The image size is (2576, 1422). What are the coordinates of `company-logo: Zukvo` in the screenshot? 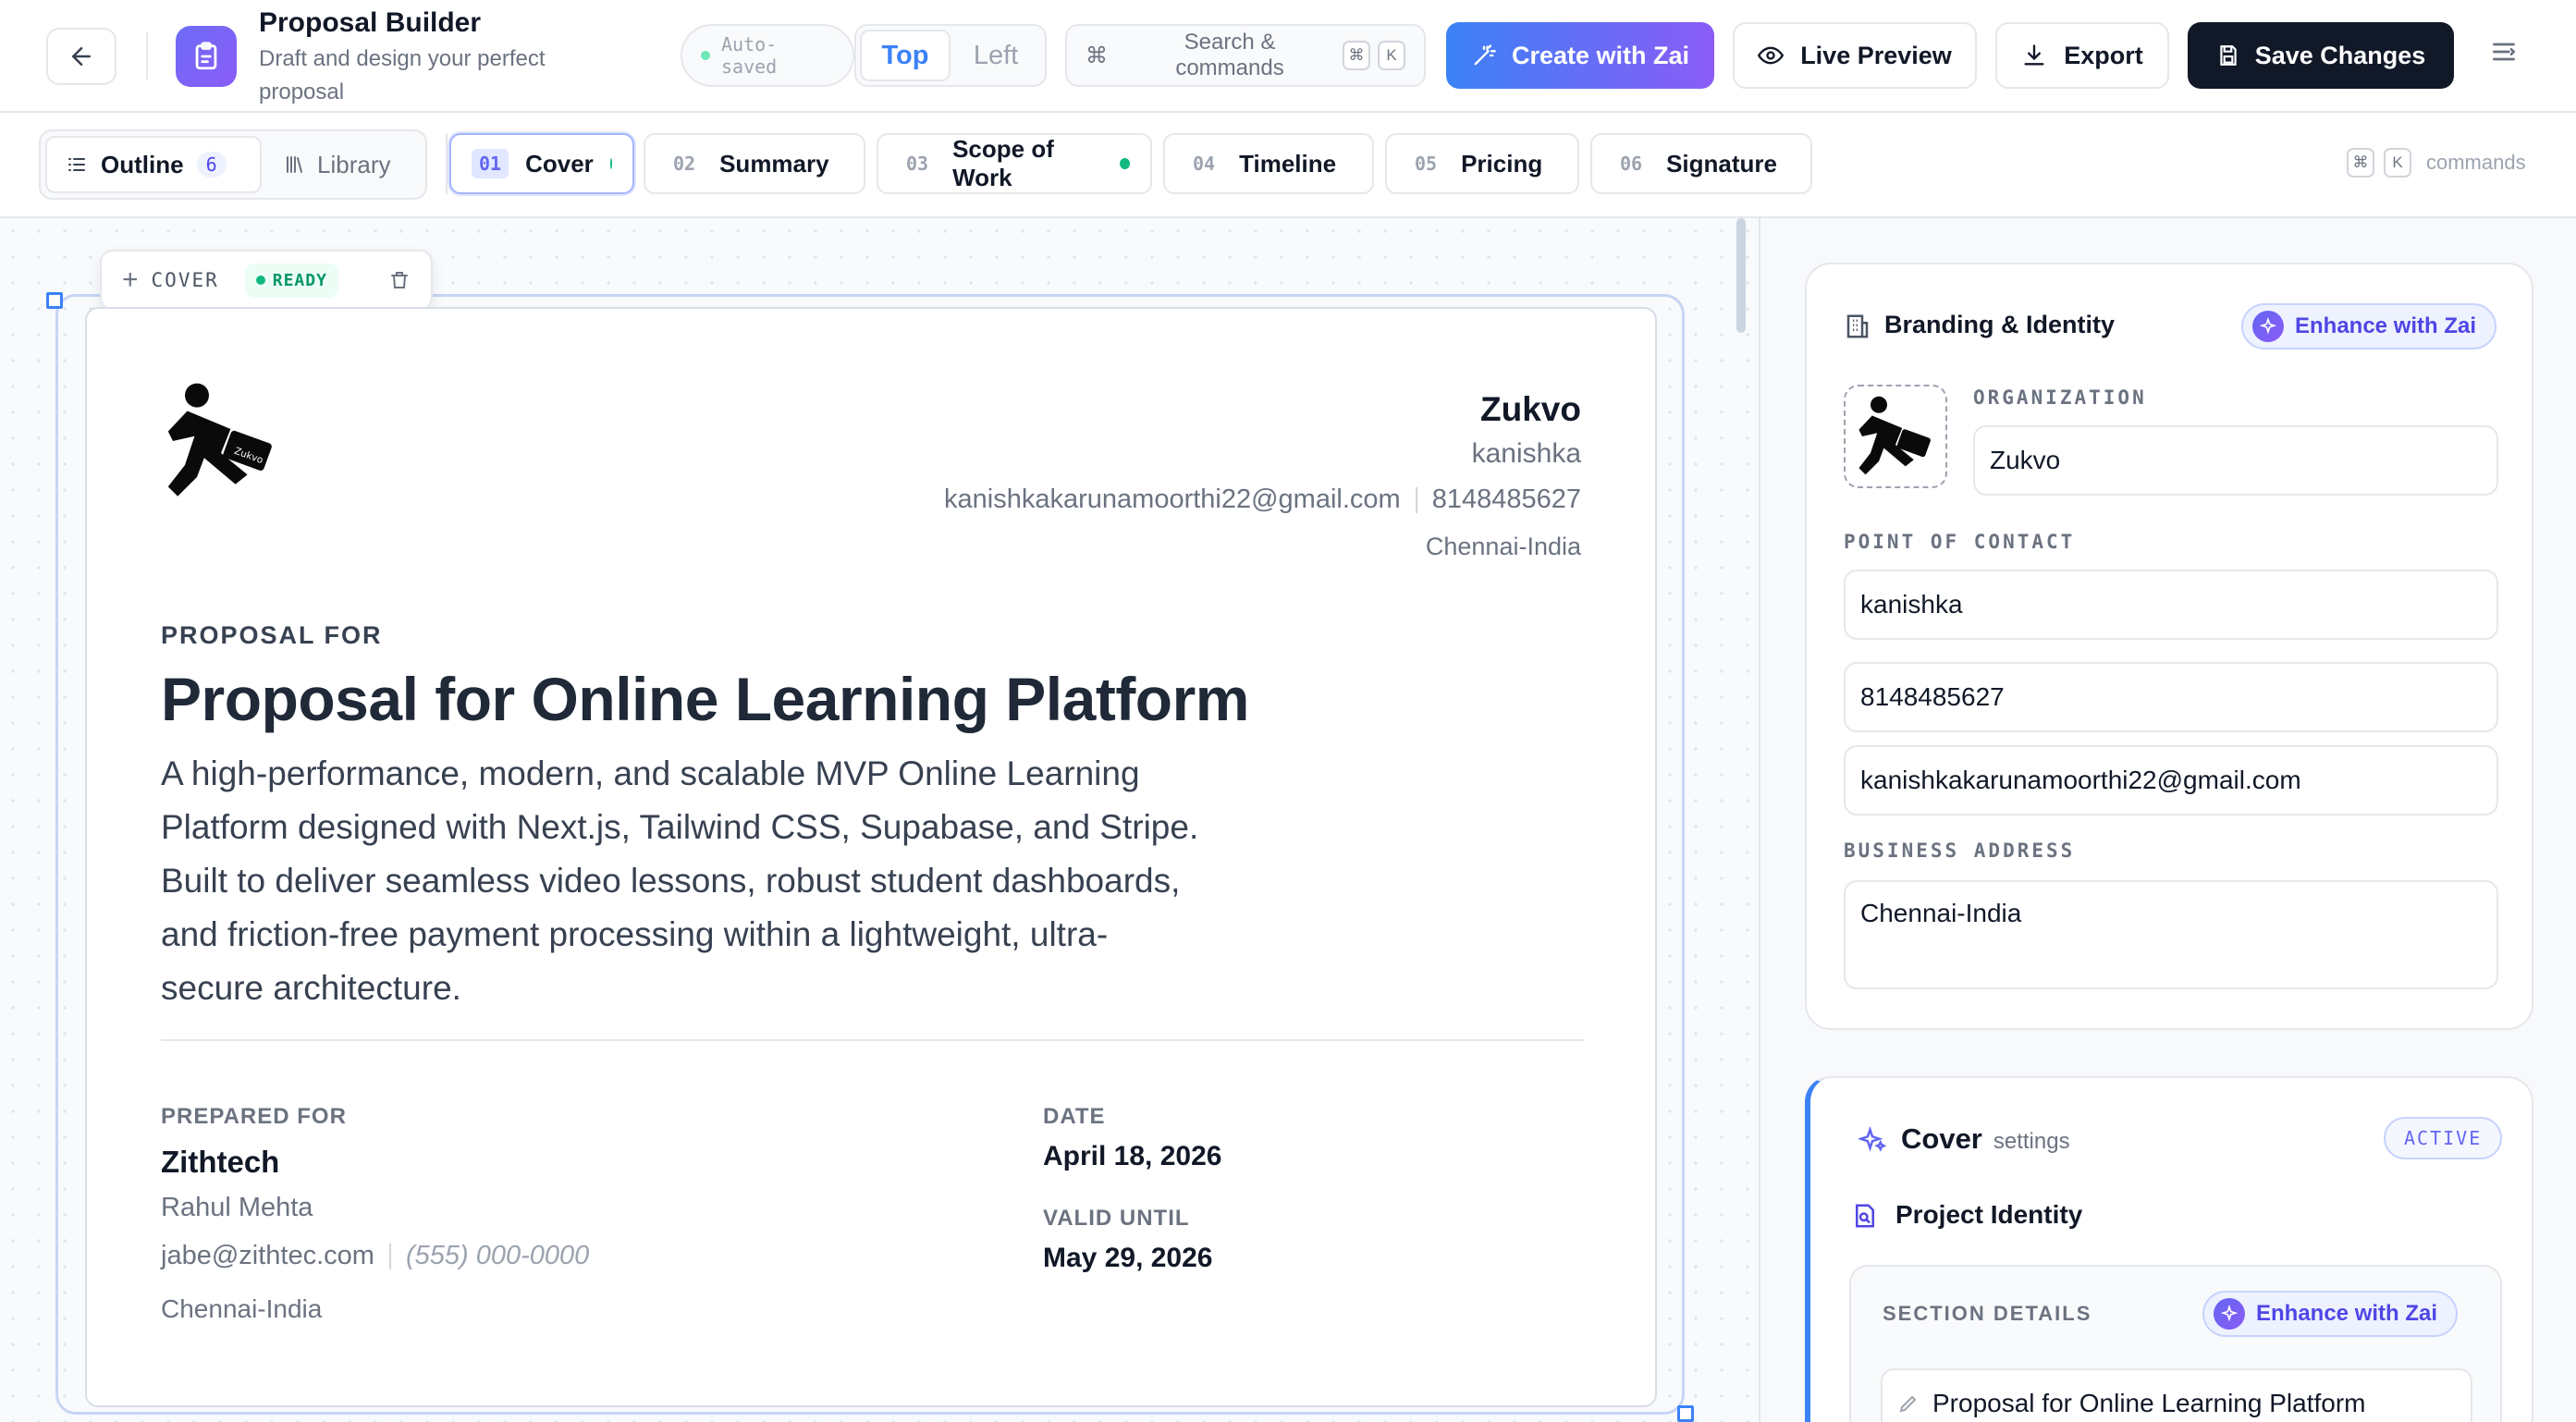 It's located at (221, 441).